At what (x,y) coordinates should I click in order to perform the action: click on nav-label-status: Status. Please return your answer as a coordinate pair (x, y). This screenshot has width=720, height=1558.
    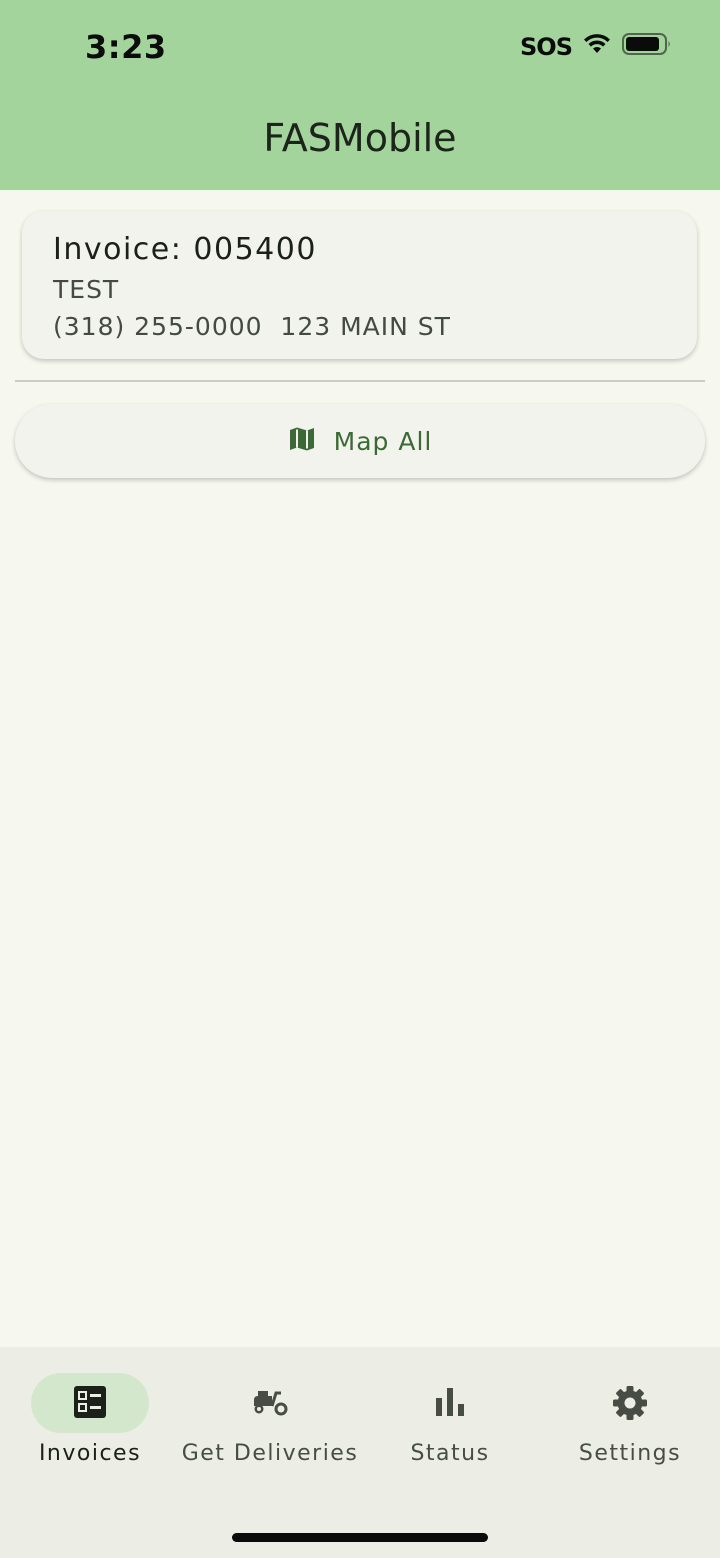
    Looking at the image, I should click on (450, 1453).